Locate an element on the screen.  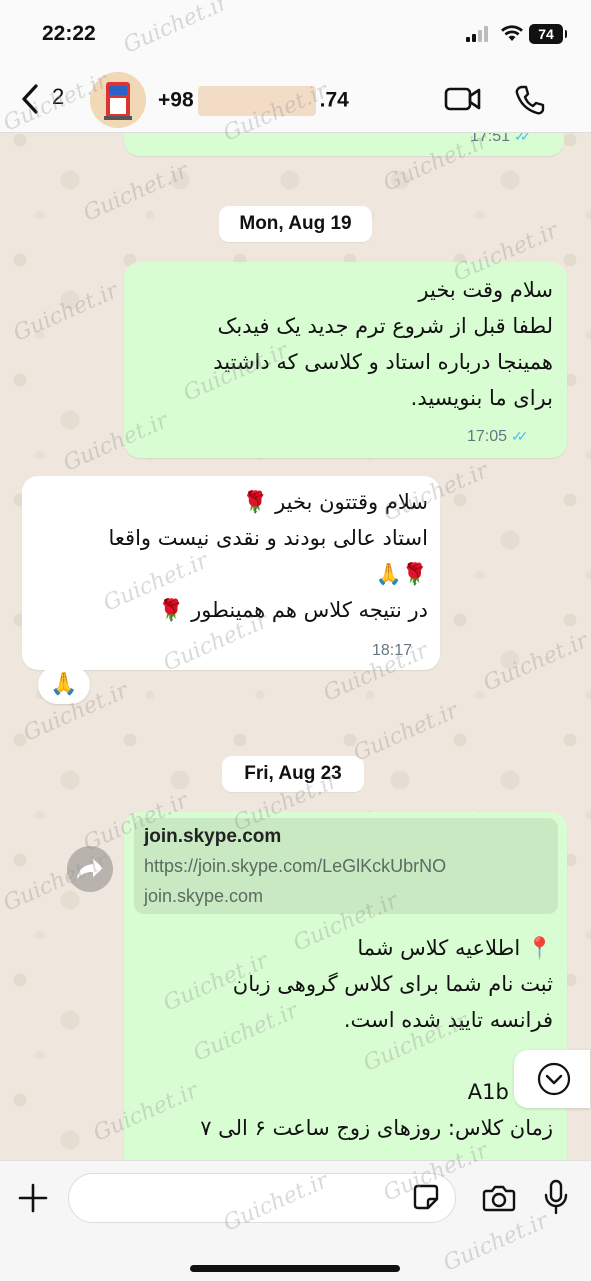
chevron-down-icon is located at coordinates (554, 1079).